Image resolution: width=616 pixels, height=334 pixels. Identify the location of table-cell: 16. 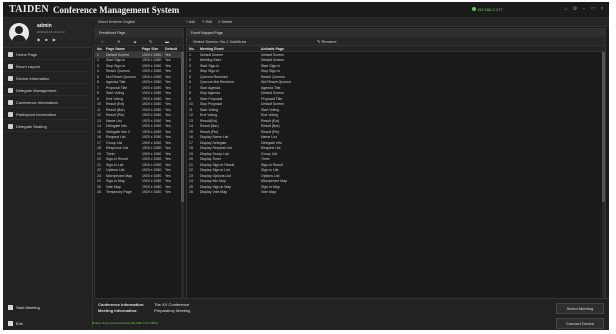
(99, 137).